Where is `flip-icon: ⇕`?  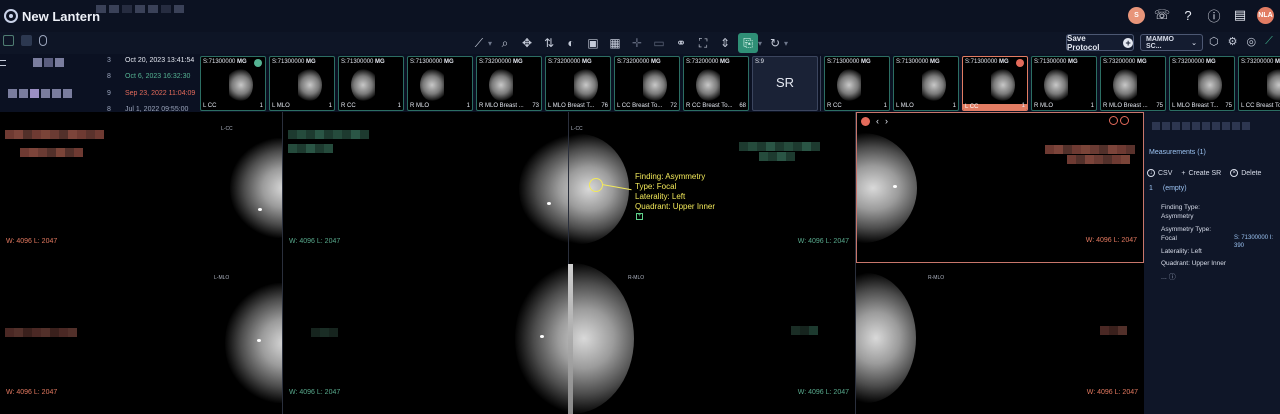
flip-icon: ⇕ is located at coordinates (725, 43).